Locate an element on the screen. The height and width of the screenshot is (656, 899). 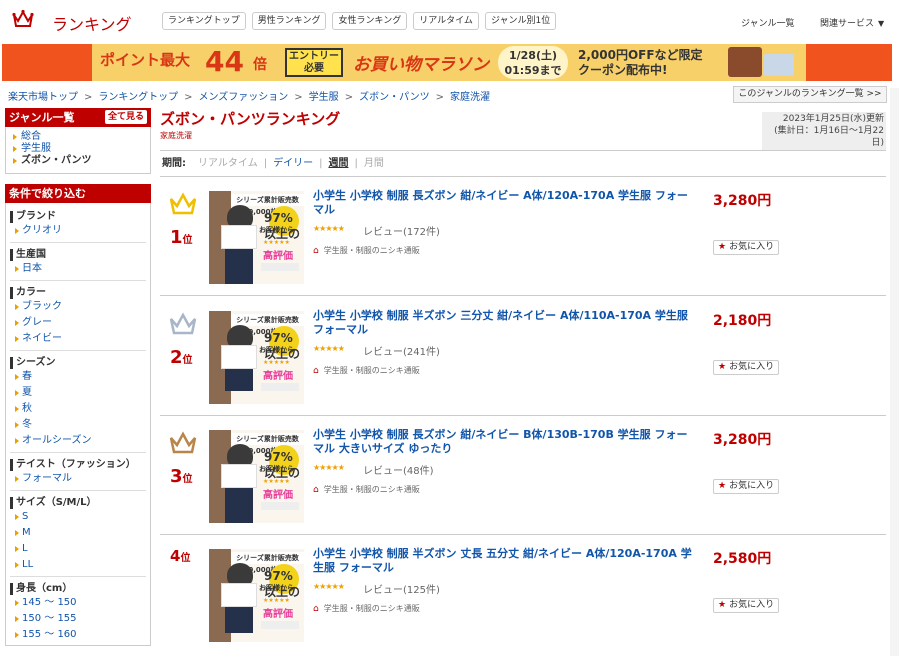
filter-item: グレー is located at coordinates (78, 323).